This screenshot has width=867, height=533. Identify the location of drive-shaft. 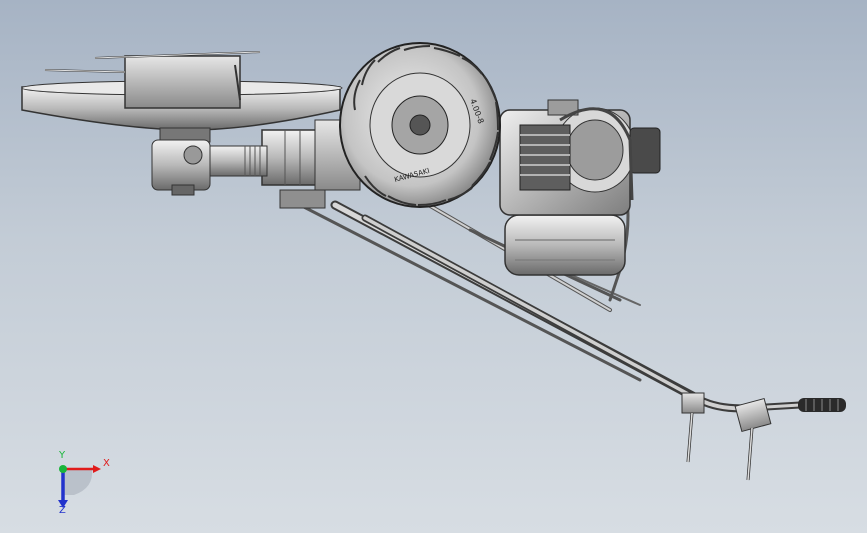
(236, 161).